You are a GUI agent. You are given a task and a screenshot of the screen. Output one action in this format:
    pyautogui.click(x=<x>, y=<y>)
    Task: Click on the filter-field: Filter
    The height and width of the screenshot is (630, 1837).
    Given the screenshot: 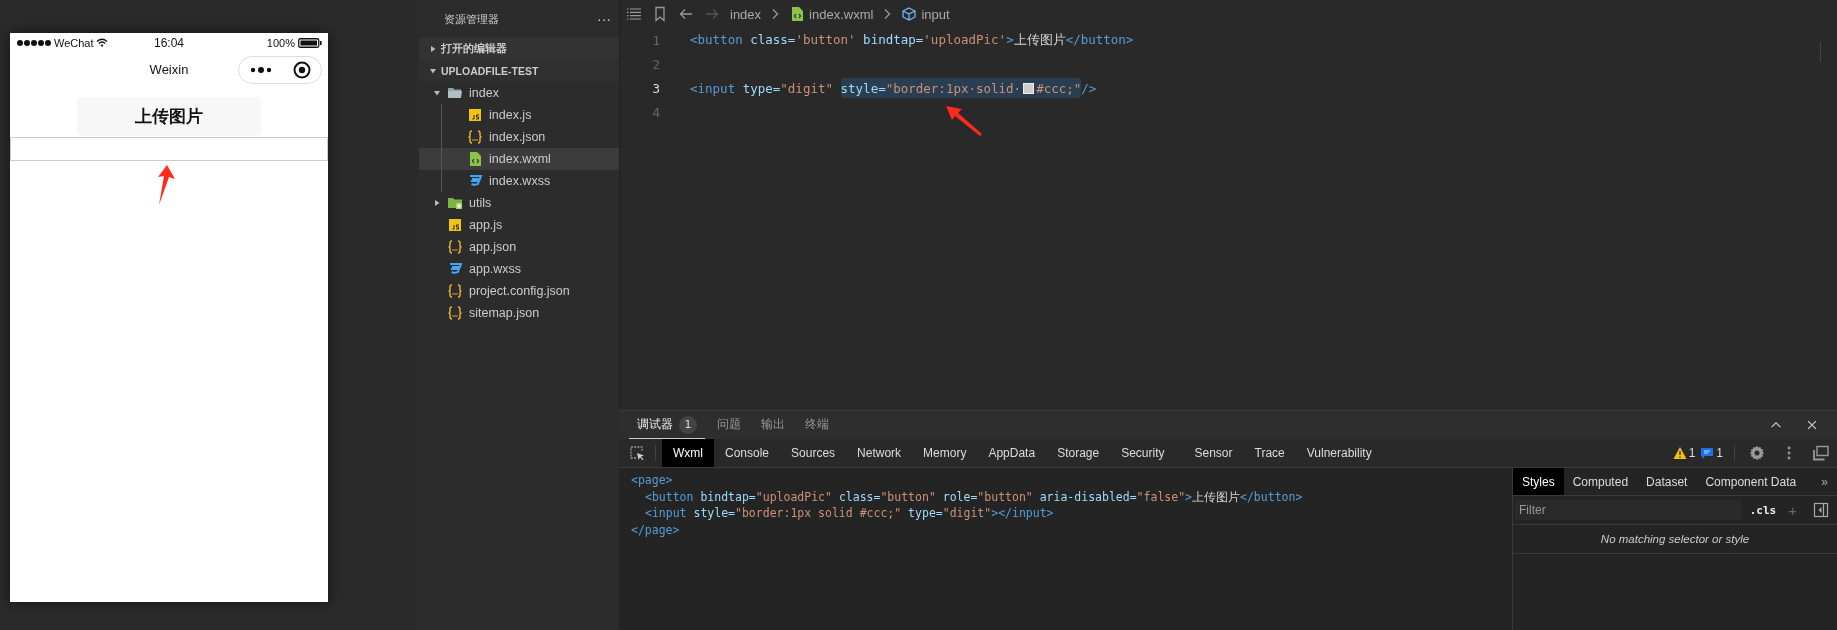 What is the action you would take?
    pyautogui.click(x=1628, y=510)
    